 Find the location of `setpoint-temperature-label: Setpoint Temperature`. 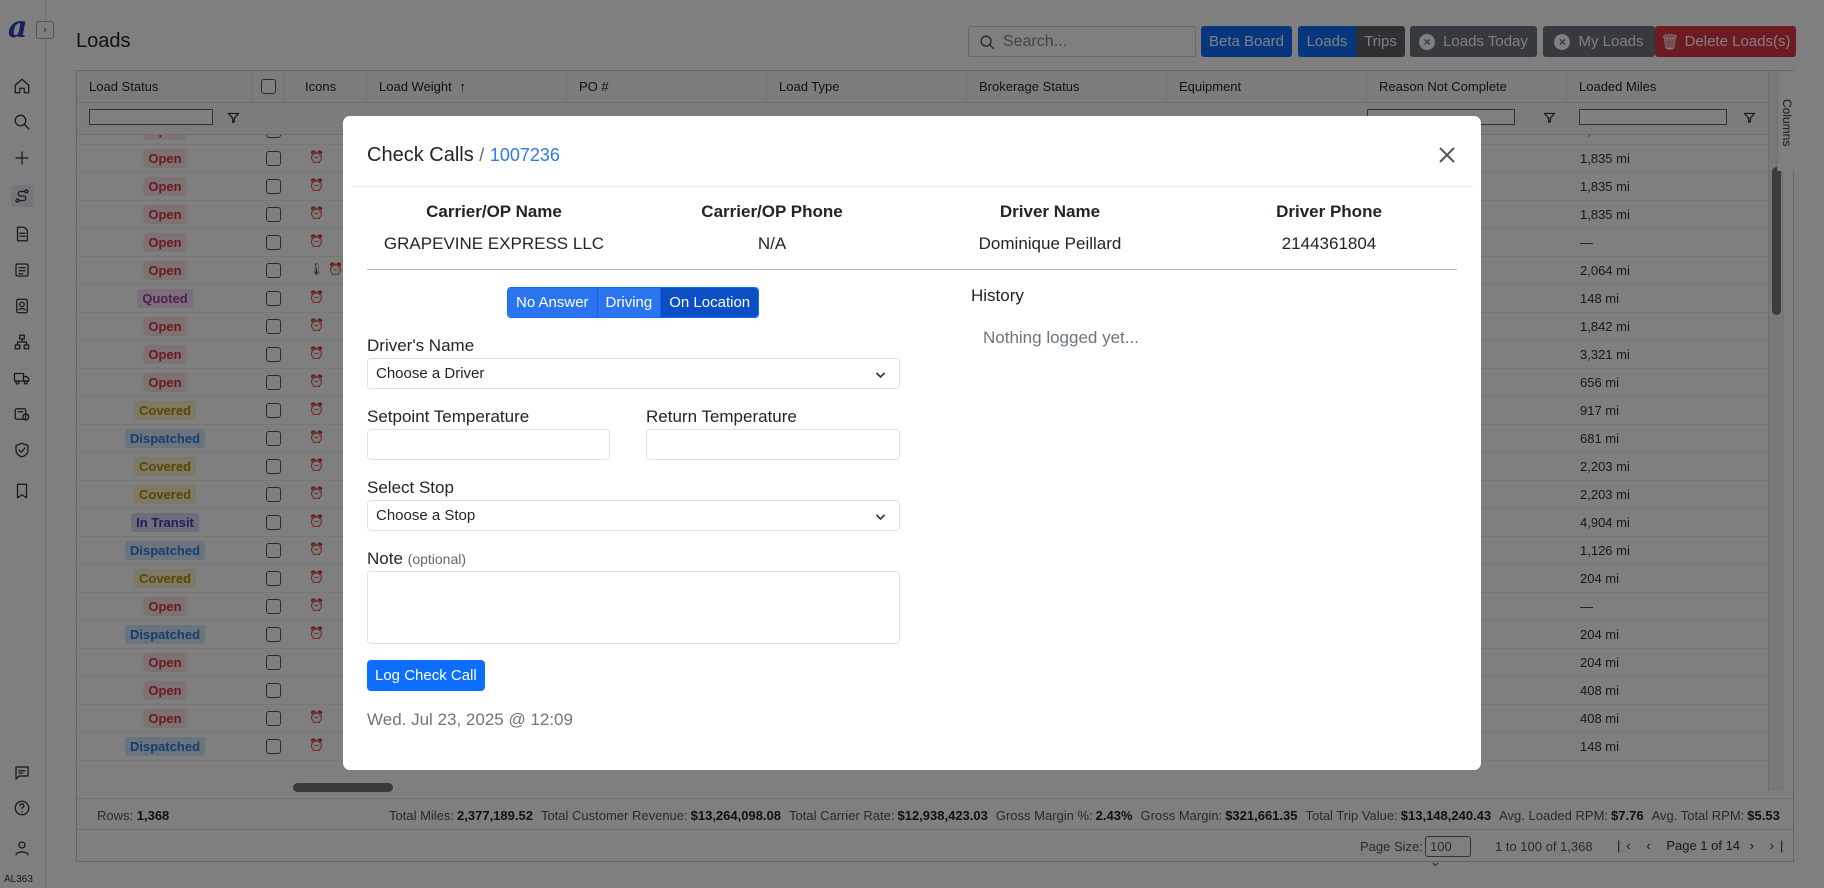

setpoint-temperature-label: Setpoint Temperature is located at coordinates (448, 416).